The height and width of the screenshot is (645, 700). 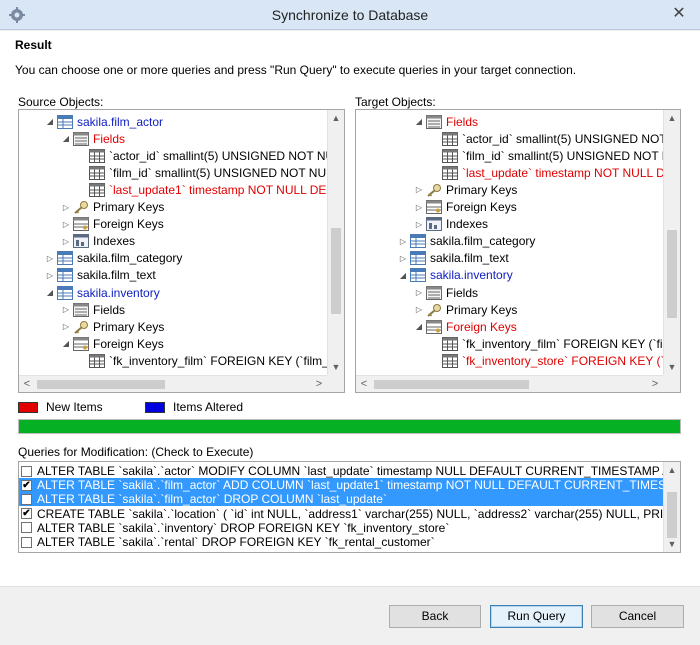 I want to click on source-vertical-scrollbar: ▲ ▼, so click(x=335, y=242).